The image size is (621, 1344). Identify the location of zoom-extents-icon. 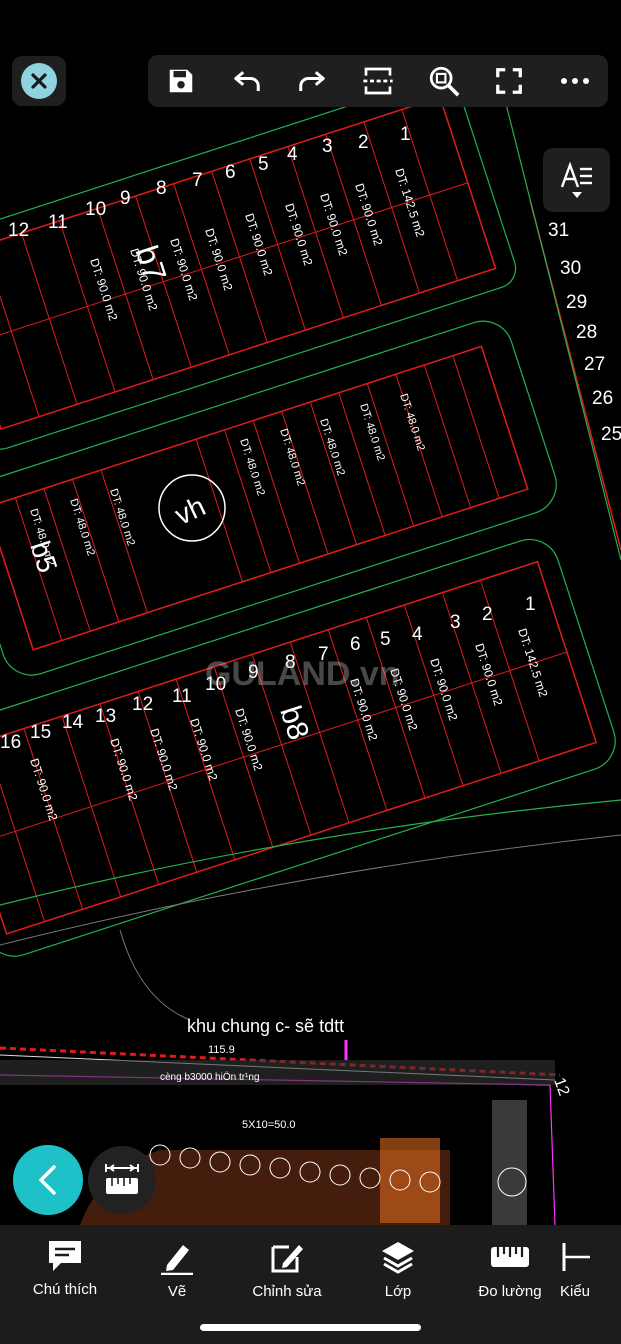
(444, 81).